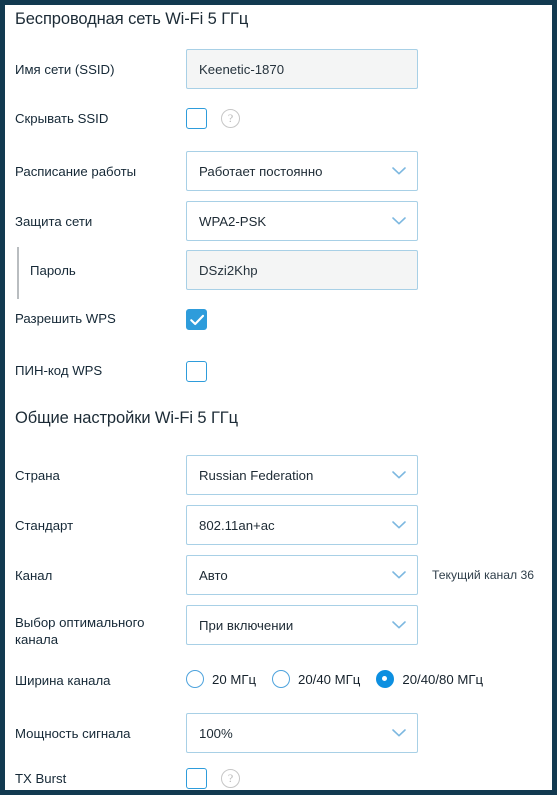  Describe the element at coordinates (302, 69) in the screenshot. I see `ssid-input: Keenetic-1870` at that location.